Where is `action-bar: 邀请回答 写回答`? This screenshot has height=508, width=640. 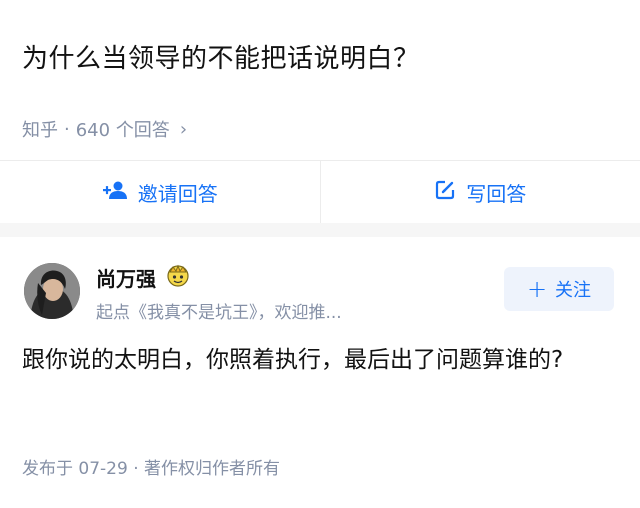
action-bar: 邀请回答 写回答 is located at coordinates (320, 192).